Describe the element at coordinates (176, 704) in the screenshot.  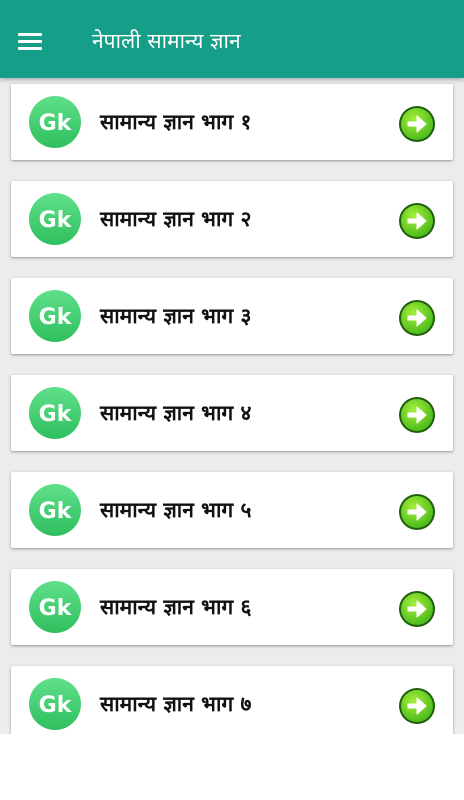
I see `topic-label: सामान्य ज्ञान भाग ७` at that location.